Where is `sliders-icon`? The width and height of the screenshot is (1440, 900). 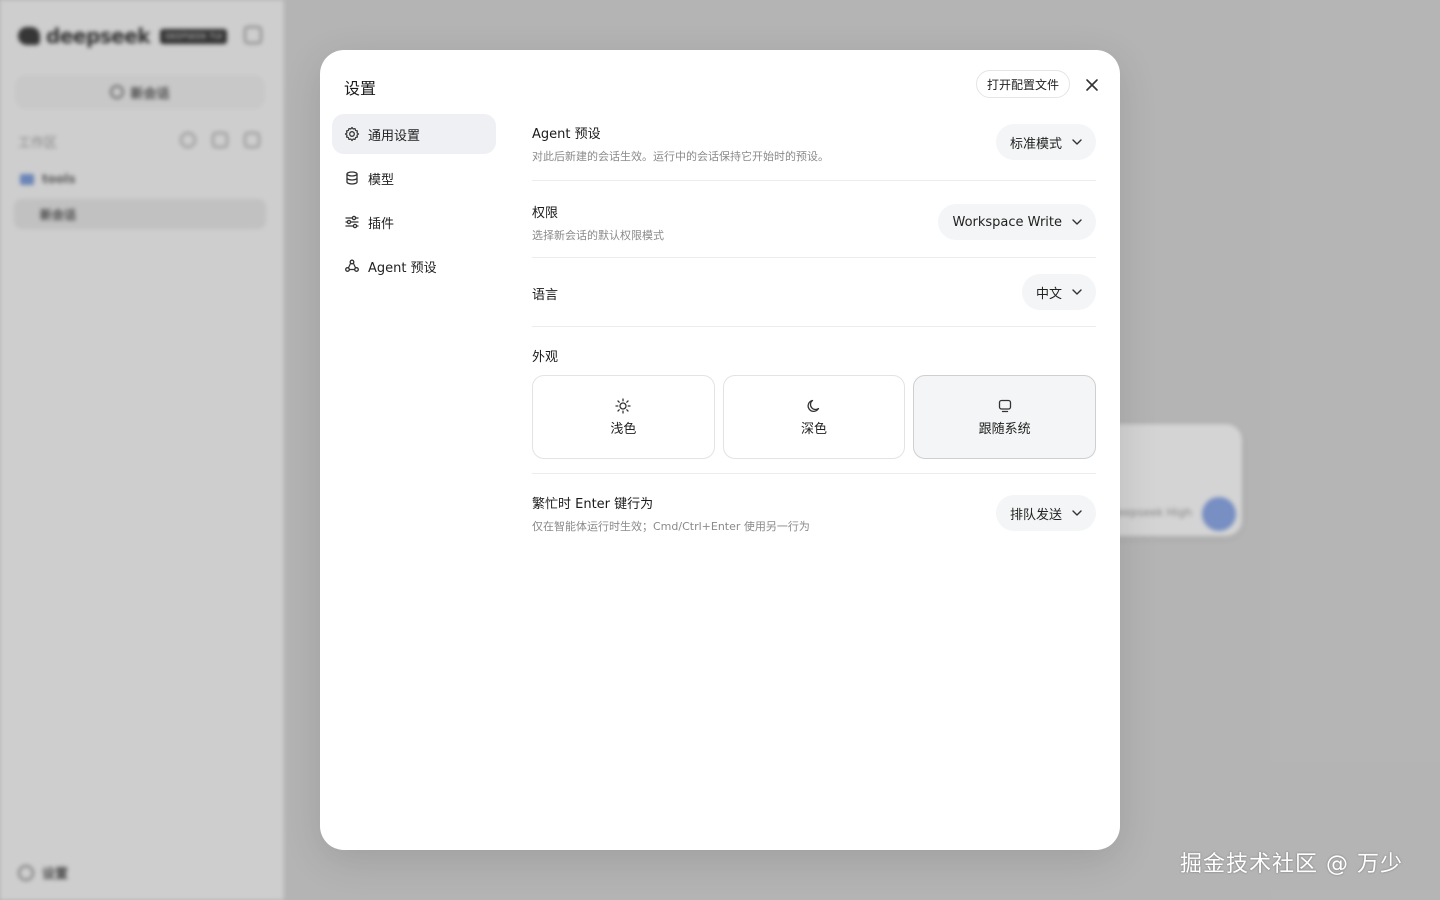
sliders-icon is located at coordinates (352, 222).